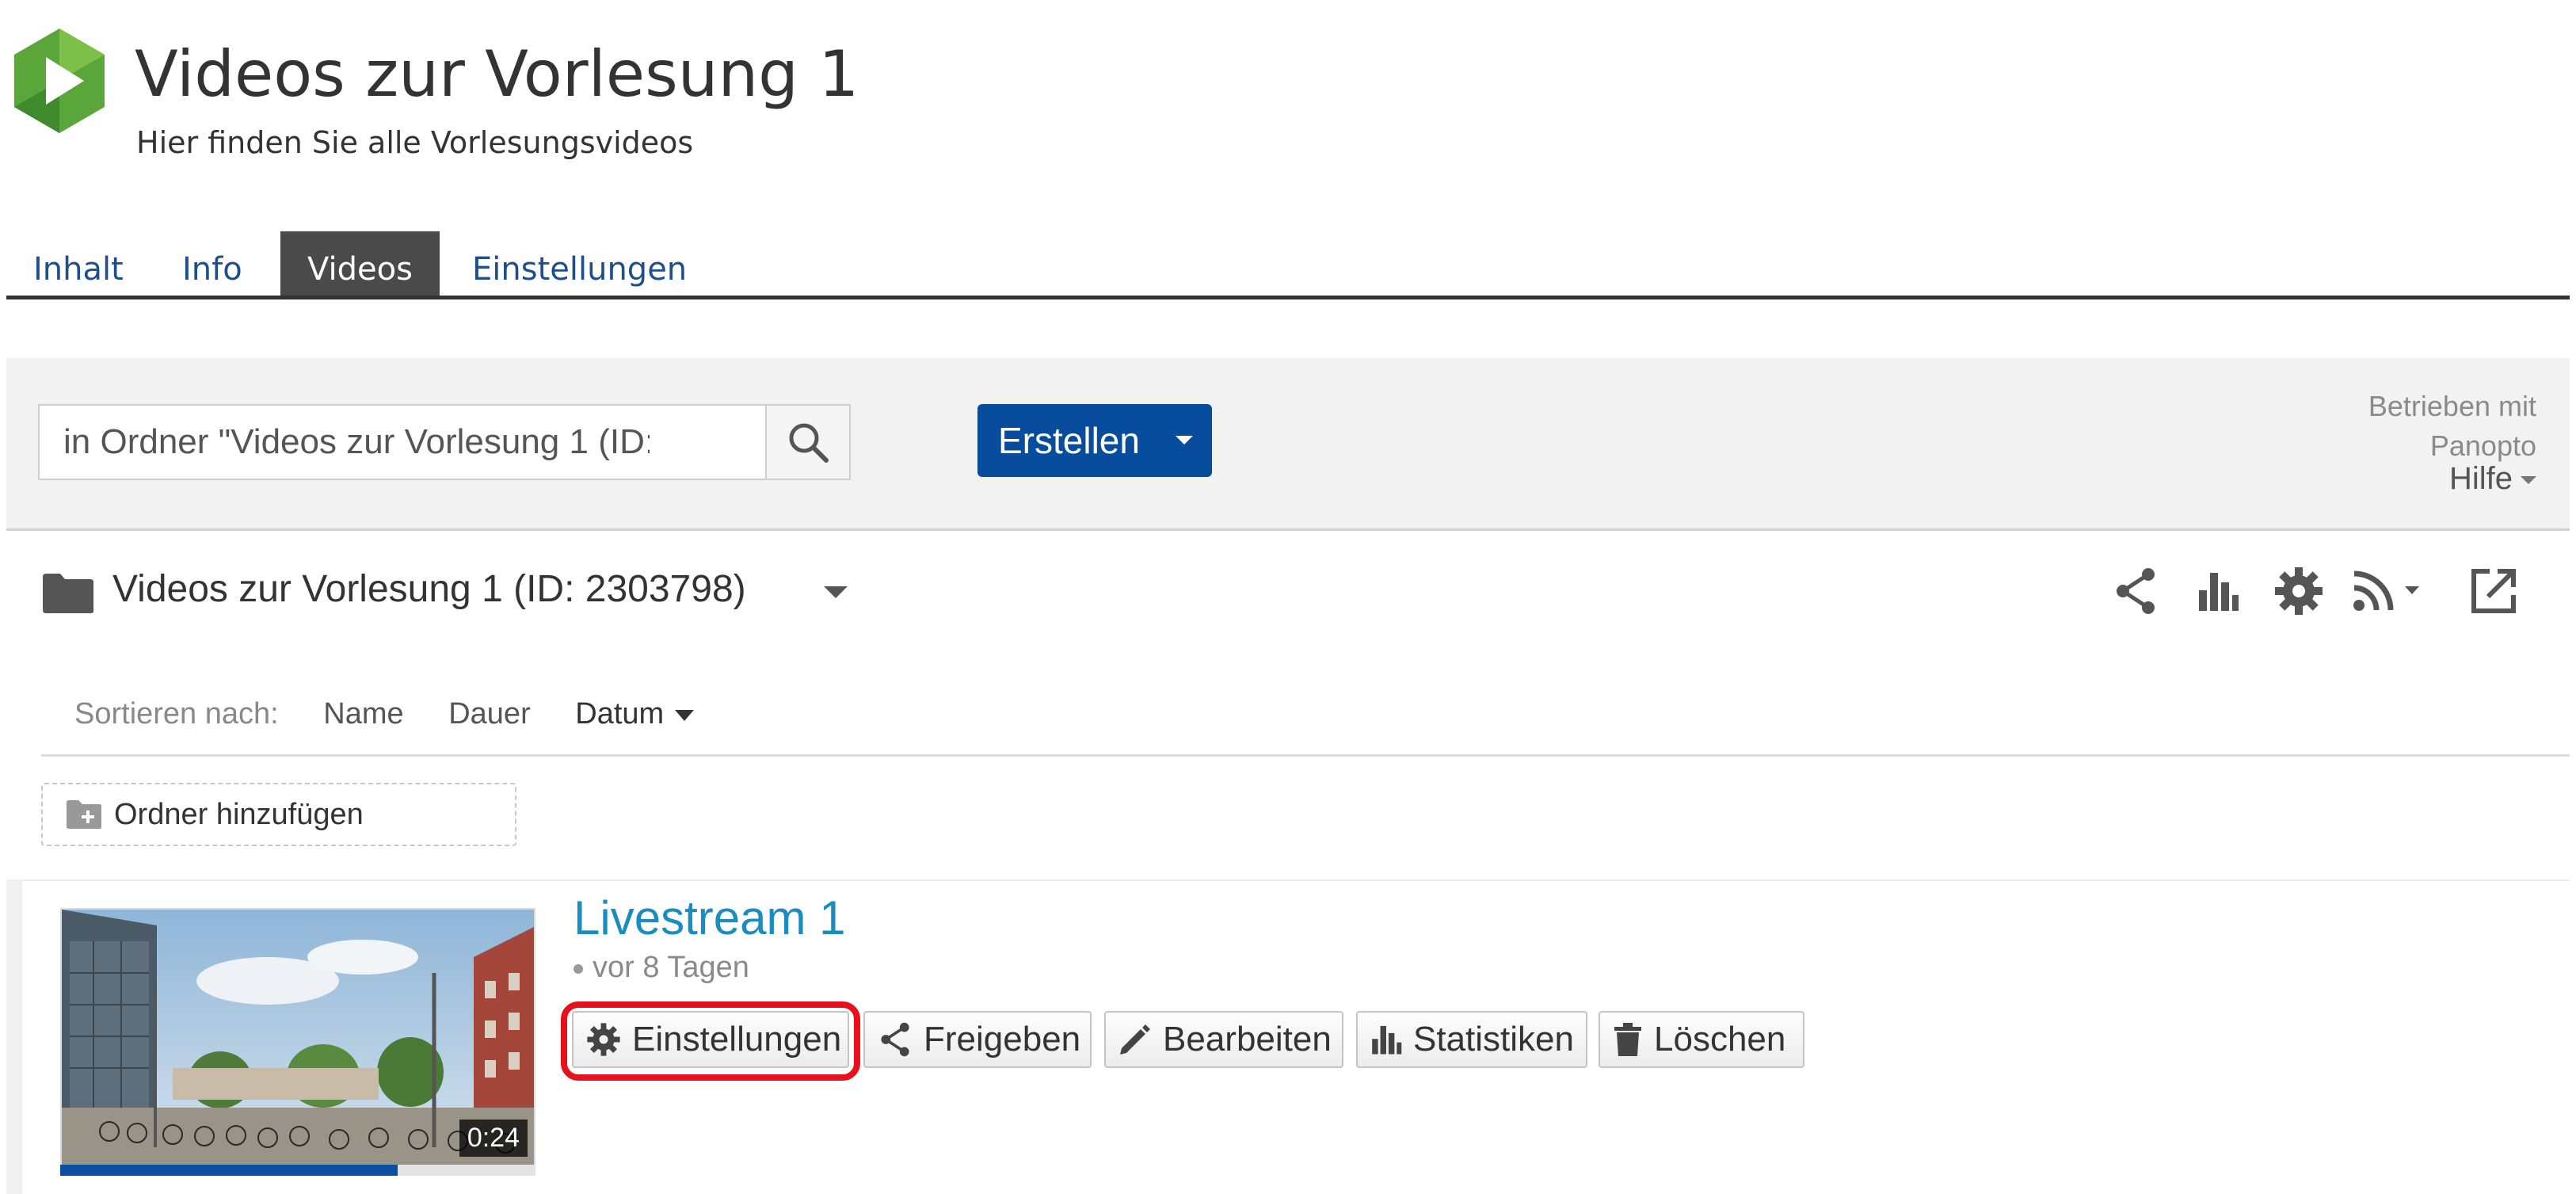 Image resolution: width=2576 pixels, height=1194 pixels. Describe the element at coordinates (239, 814) in the screenshot. I see `add-folder-label: Ordner hinzufügen` at that location.